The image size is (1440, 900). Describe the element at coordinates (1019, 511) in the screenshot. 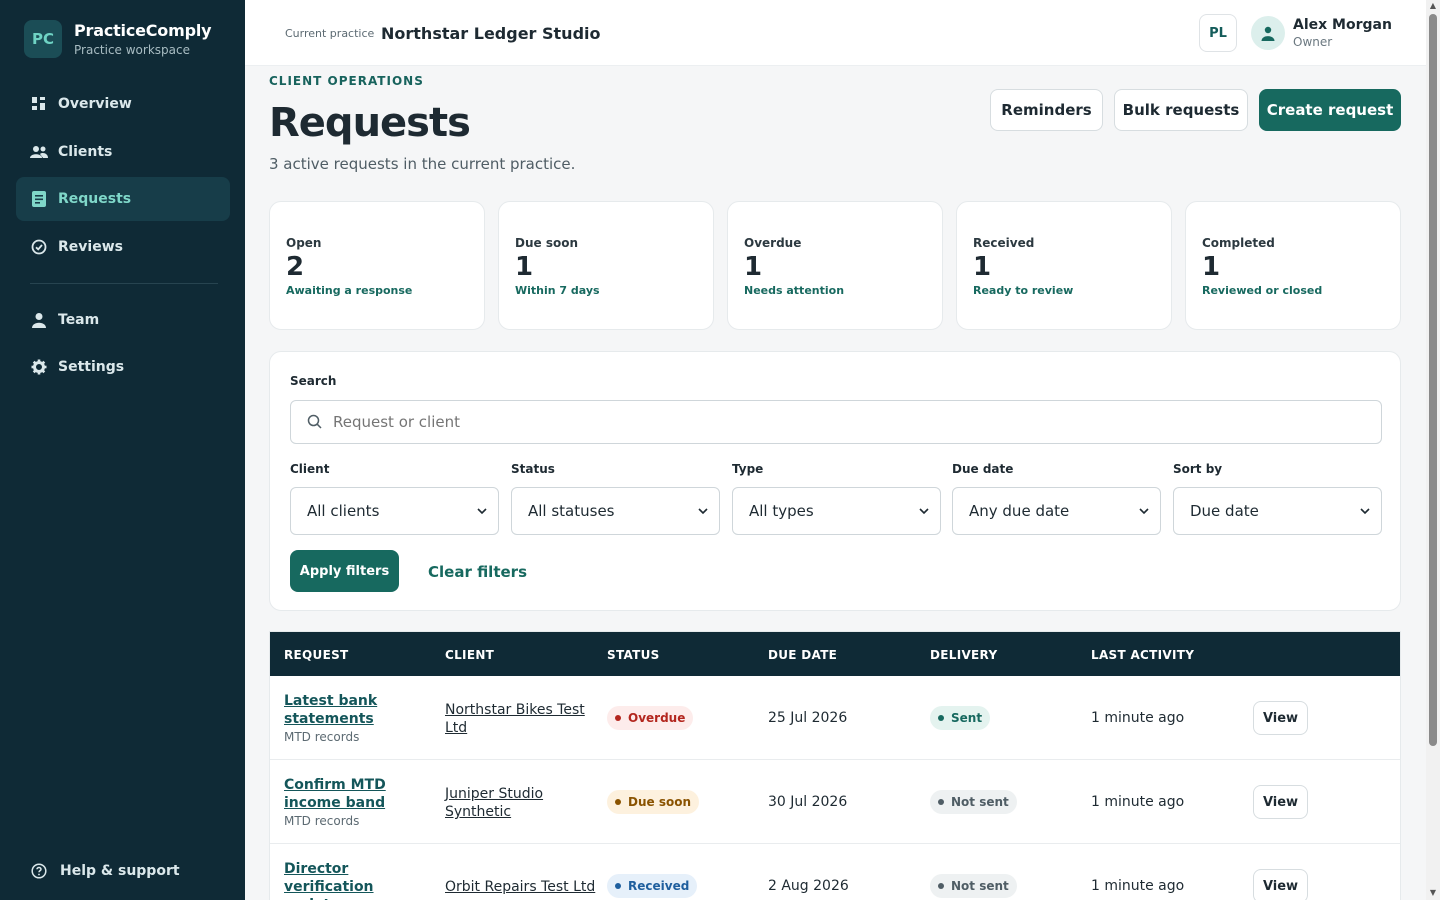

I see `due-date-select-value: Any due date` at that location.